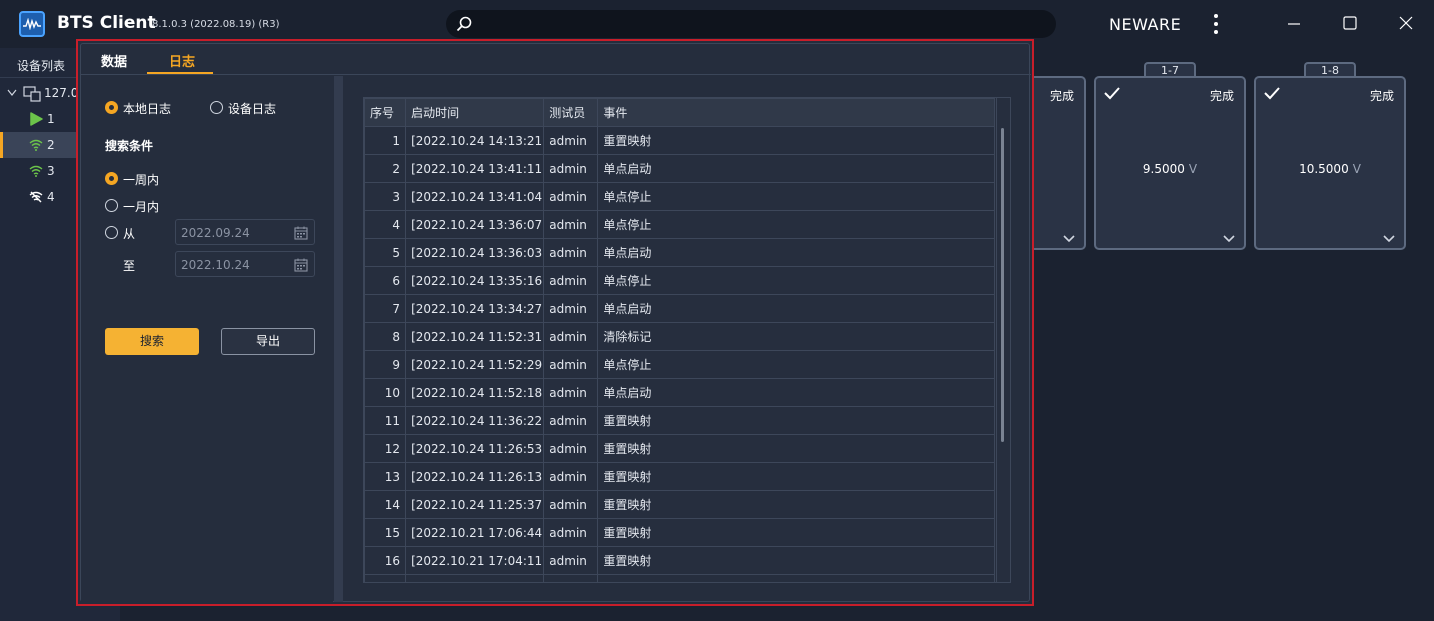 The image size is (1434, 621). What do you see at coordinates (182, 60) in the screenshot?
I see `tab-log: 日志` at bounding box center [182, 60].